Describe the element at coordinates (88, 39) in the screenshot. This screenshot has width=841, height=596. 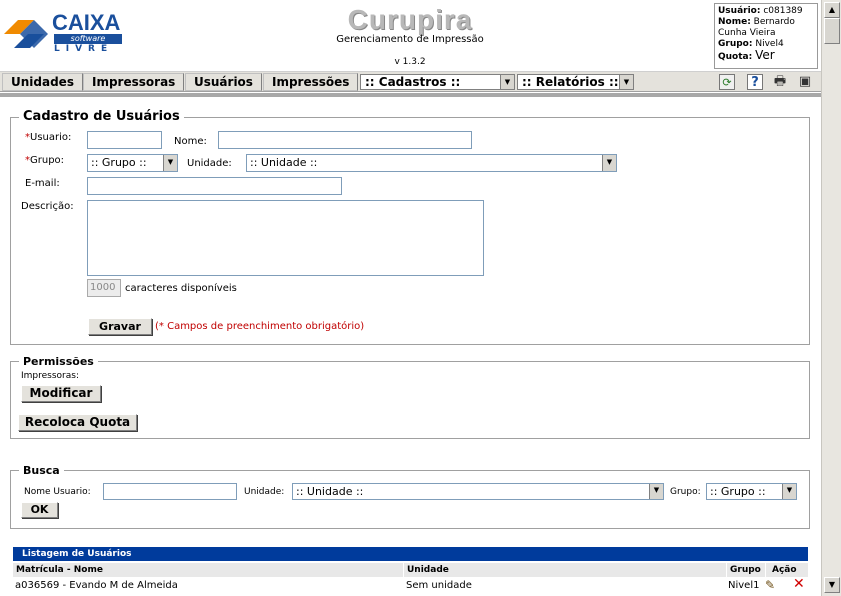
I see `logo-tagline: software` at that location.